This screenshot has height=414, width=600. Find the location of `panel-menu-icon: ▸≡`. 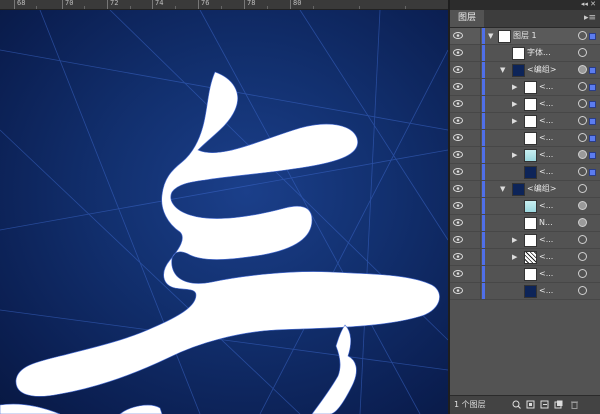

panel-menu-icon: ▸≡ is located at coordinates (590, 18).